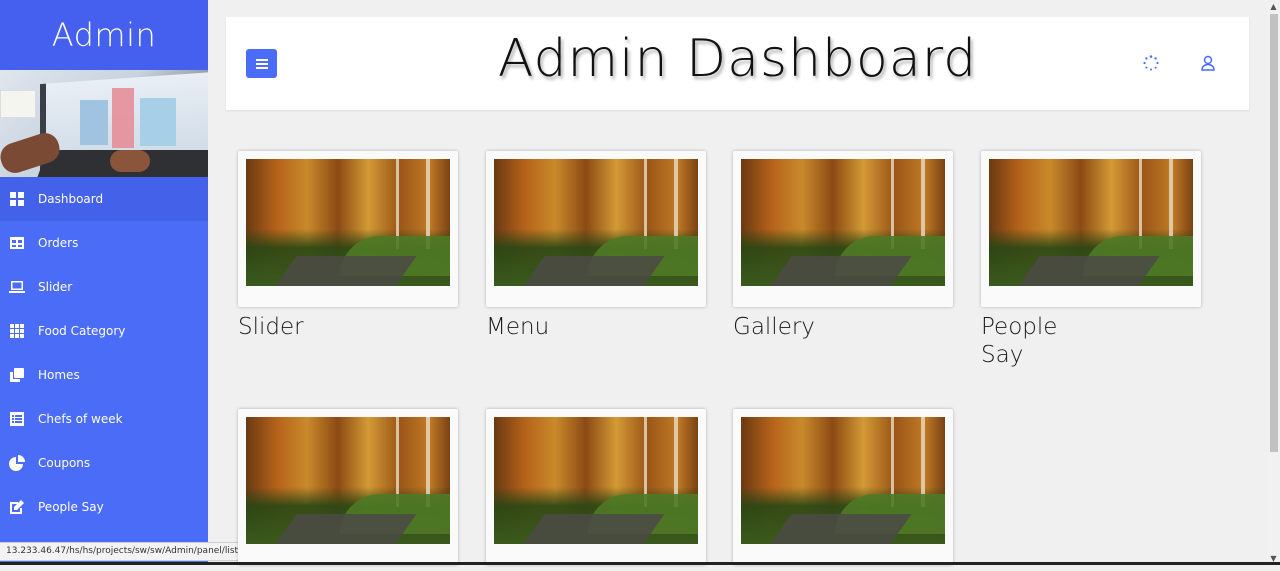 The image size is (1280, 571). I want to click on tile-gallery: Gallery, so click(843, 246).